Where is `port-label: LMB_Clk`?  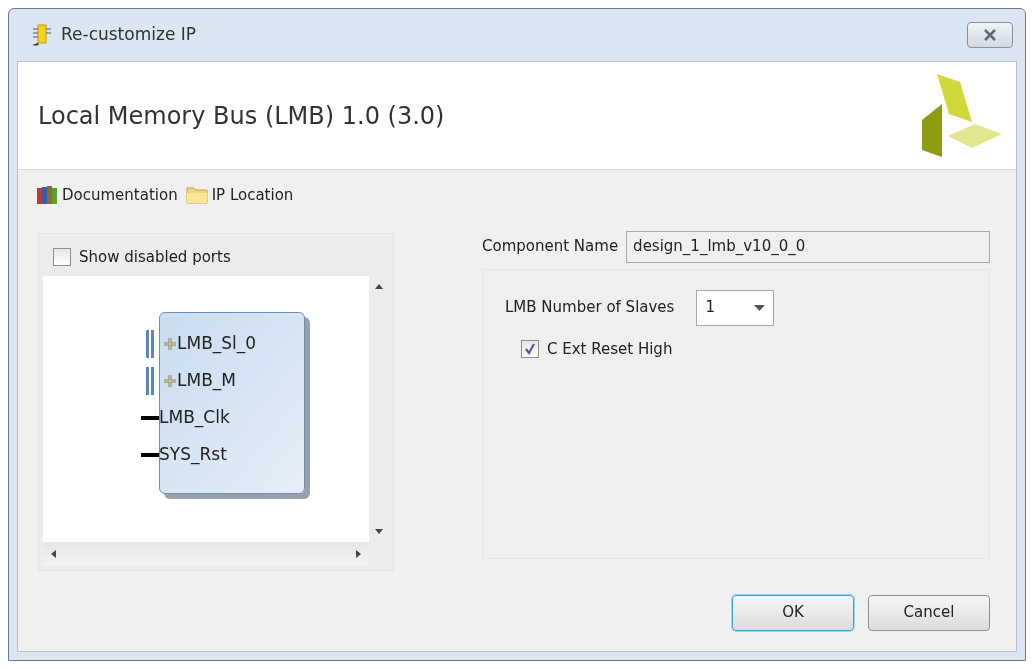 port-label: LMB_Clk is located at coordinates (194, 418).